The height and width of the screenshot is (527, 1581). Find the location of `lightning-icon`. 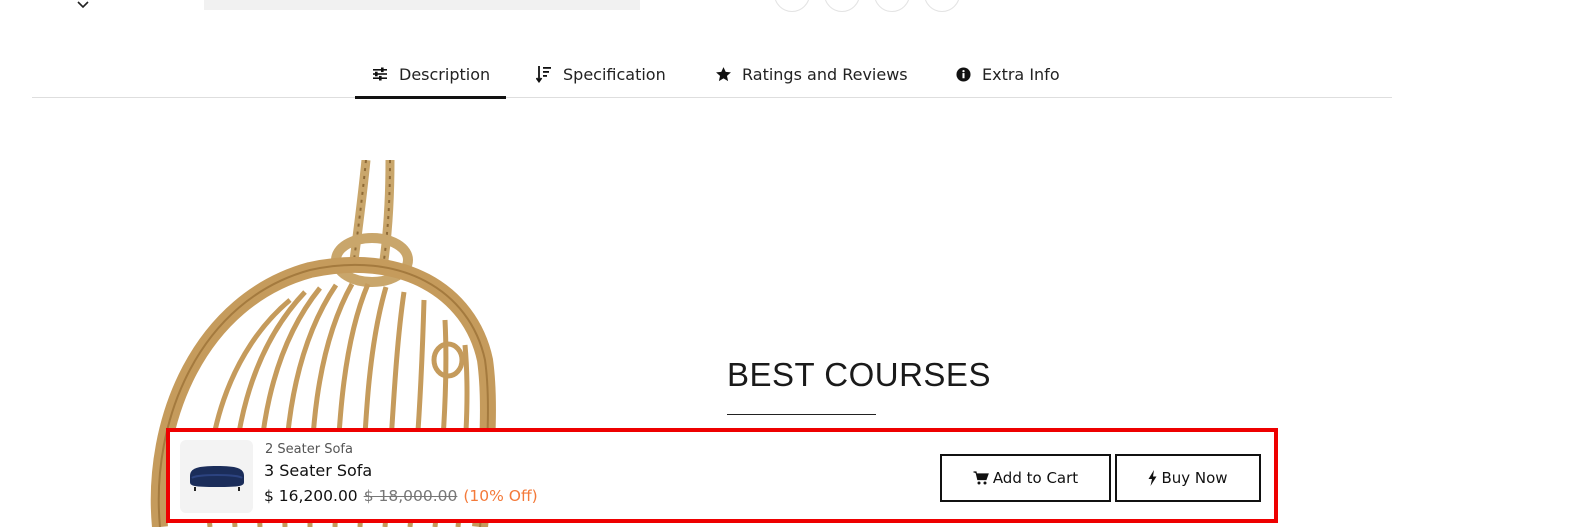

lightning-icon is located at coordinates (1152, 478).